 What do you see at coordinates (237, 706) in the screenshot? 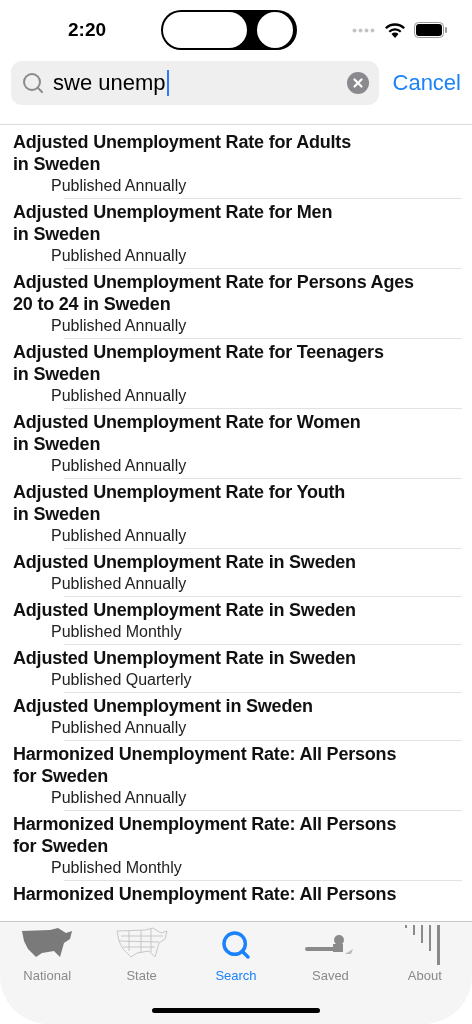
I see `result-title: Adjusted Unemployment in Sweden` at bounding box center [237, 706].